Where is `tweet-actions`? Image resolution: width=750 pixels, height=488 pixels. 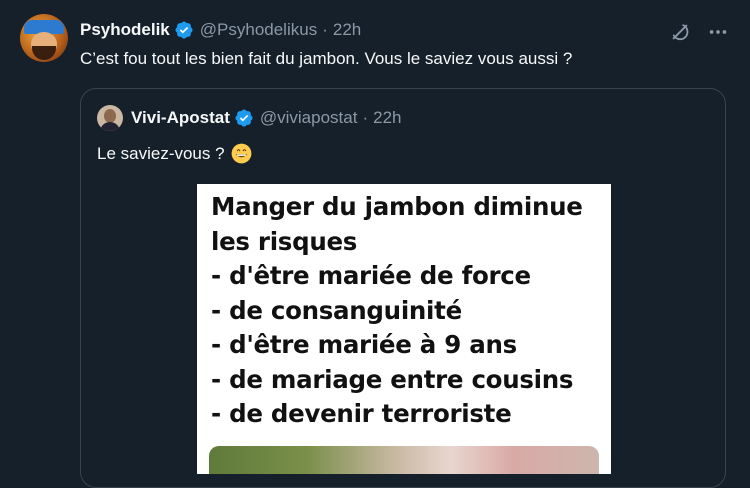 tweet-actions is located at coordinates (699, 32).